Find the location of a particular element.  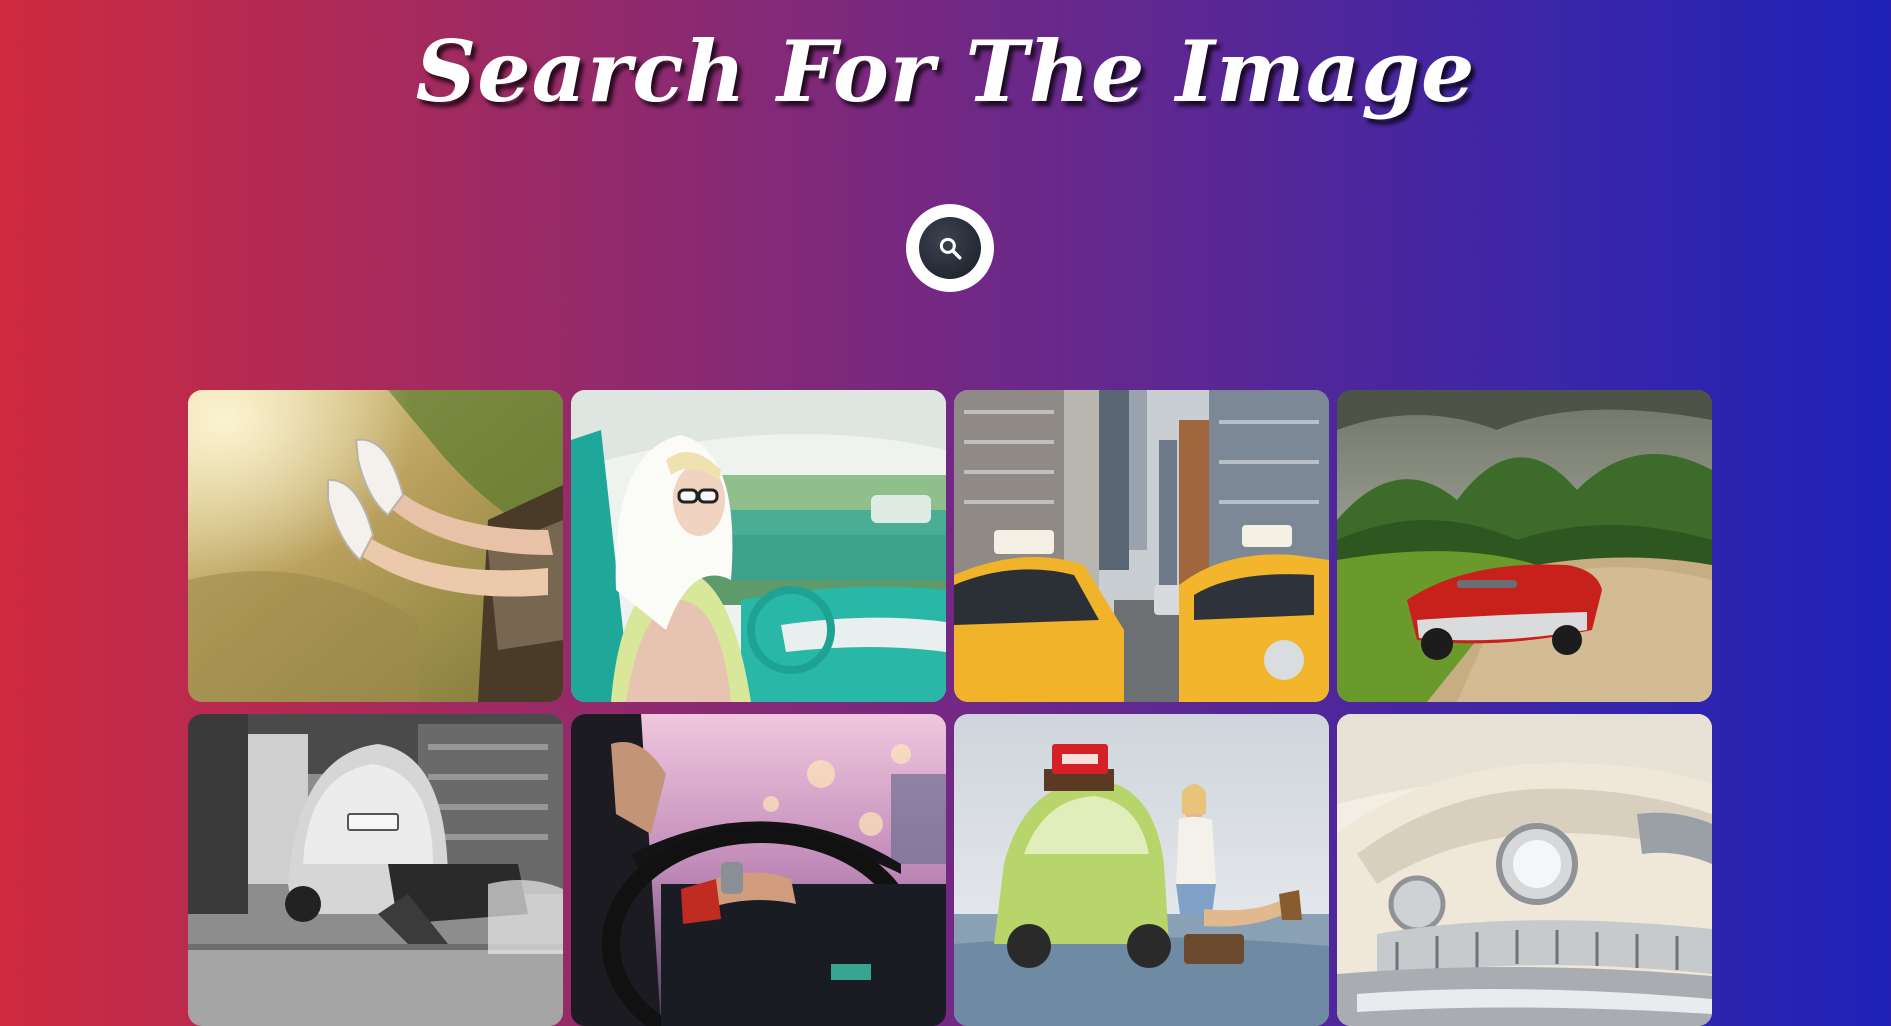

steering-wheel-photo is located at coordinates (758, 870).